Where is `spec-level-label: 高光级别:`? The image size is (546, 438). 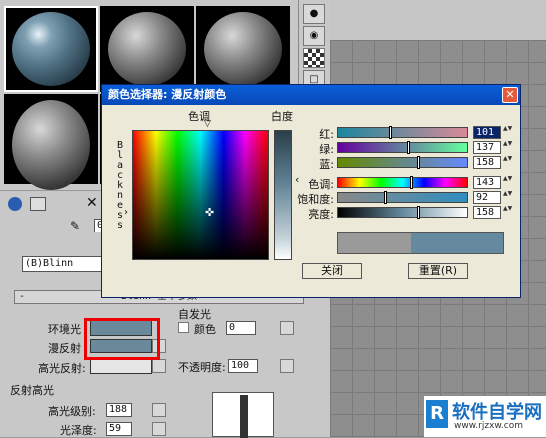 spec-level-label: 高光级别: is located at coordinates (72, 411).